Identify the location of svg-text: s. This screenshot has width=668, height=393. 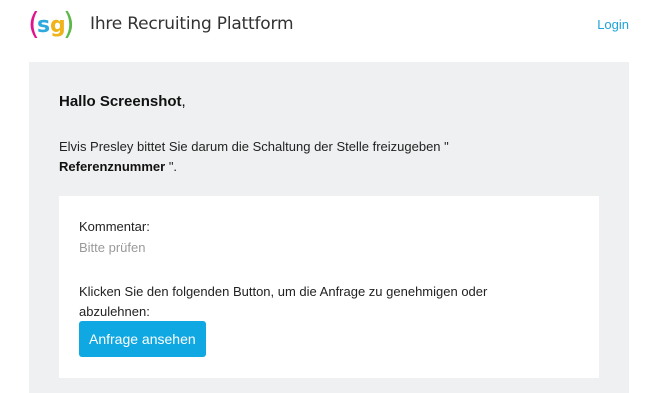
(43, 25).